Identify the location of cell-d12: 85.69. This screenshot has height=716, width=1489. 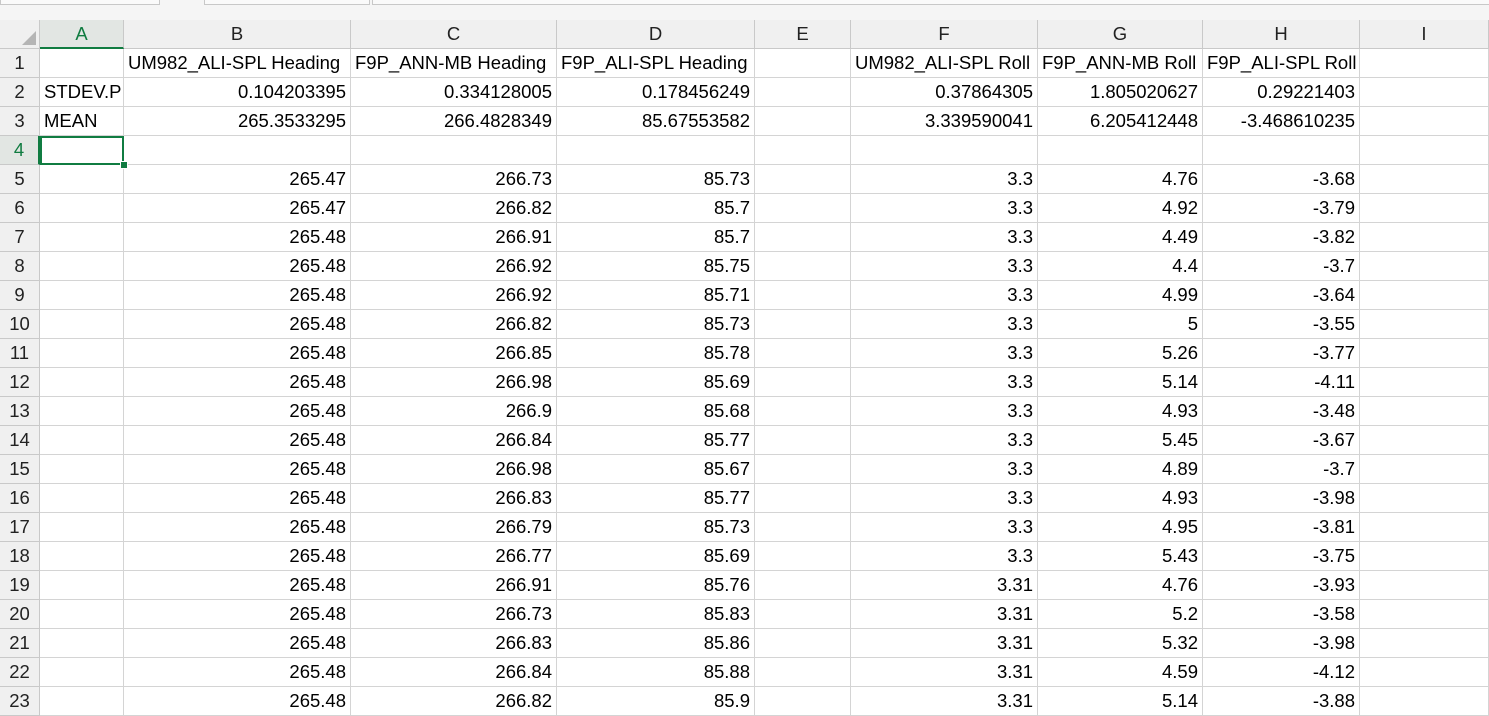
(656, 382).